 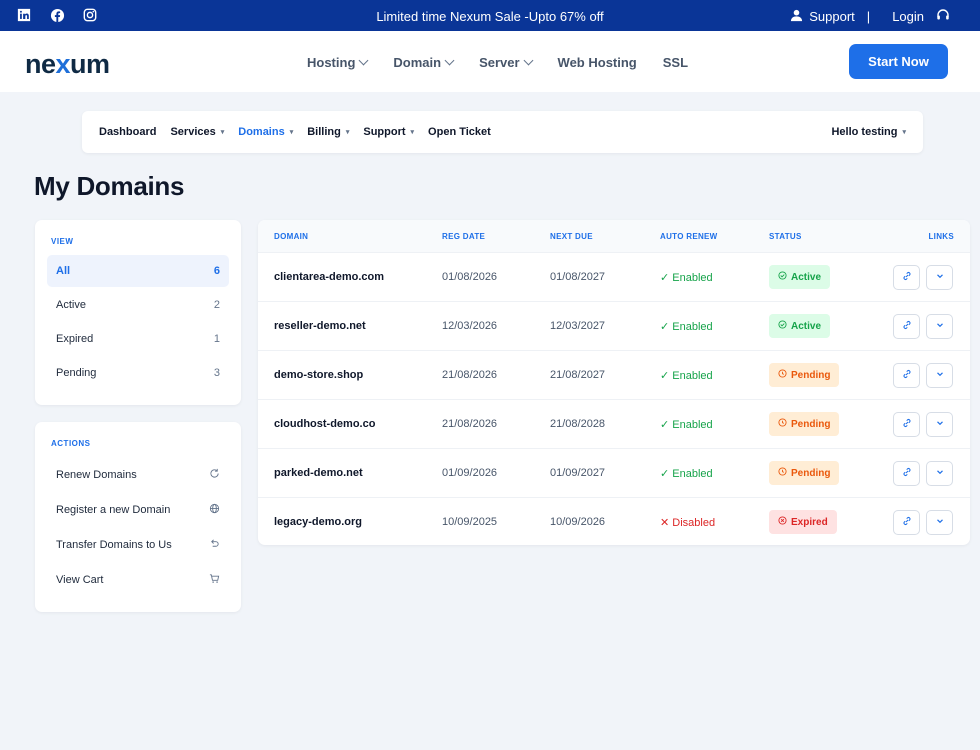 What do you see at coordinates (470, 522) in the screenshot?
I see `reg-date: 10/09/2025` at bounding box center [470, 522].